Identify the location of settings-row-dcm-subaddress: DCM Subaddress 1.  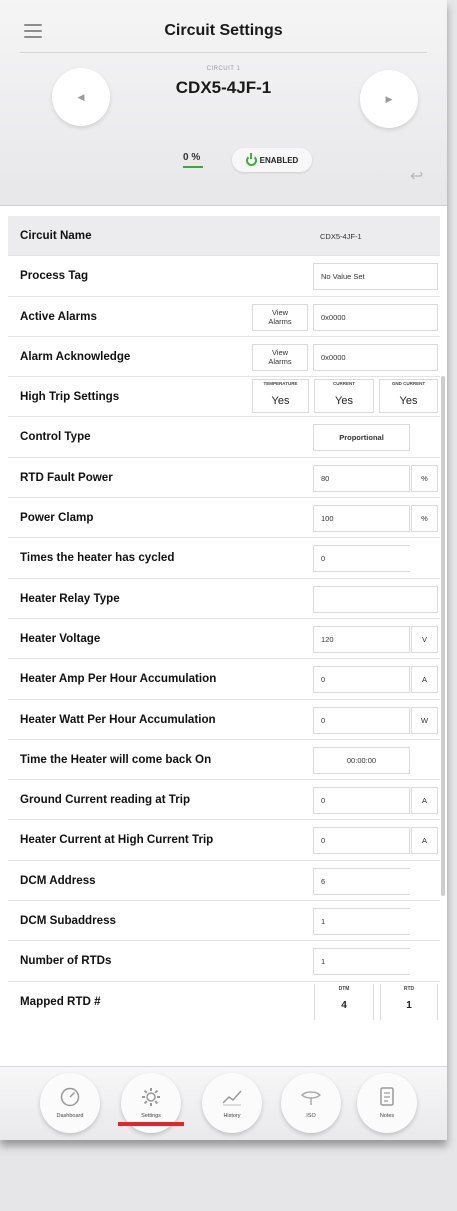
(224, 921).